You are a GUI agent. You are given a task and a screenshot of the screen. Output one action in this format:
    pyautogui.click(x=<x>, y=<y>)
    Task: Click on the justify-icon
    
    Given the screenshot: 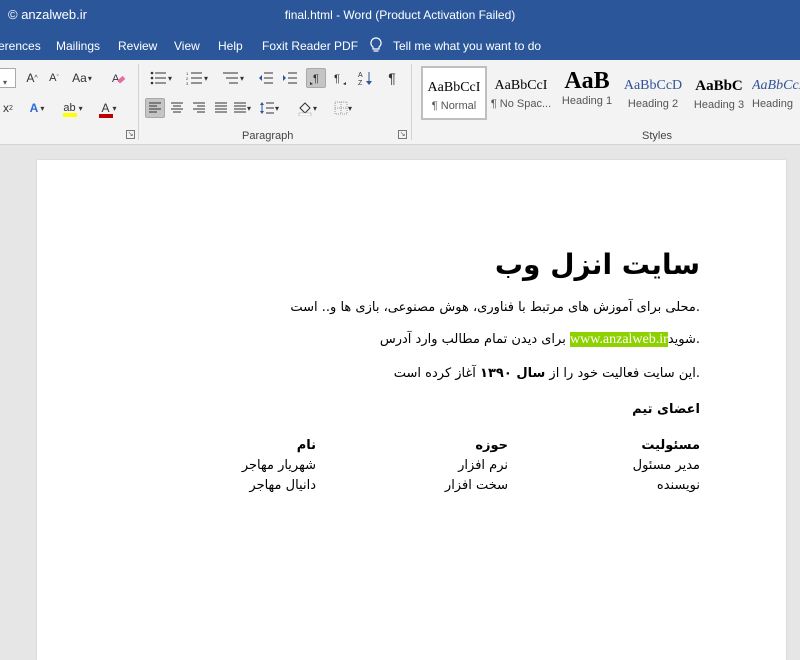 What is the action you would take?
    pyautogui.click(x=221, y=108)
    